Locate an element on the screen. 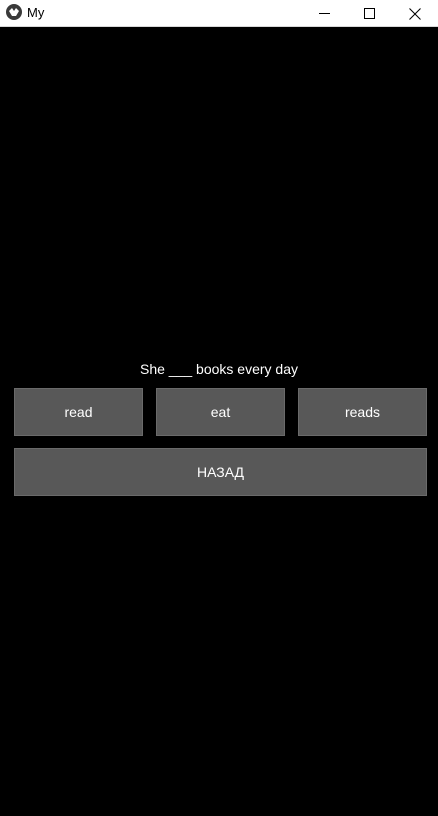 This screenshot has height=816, width=438. close-icon is located at coordinates (415, 13).